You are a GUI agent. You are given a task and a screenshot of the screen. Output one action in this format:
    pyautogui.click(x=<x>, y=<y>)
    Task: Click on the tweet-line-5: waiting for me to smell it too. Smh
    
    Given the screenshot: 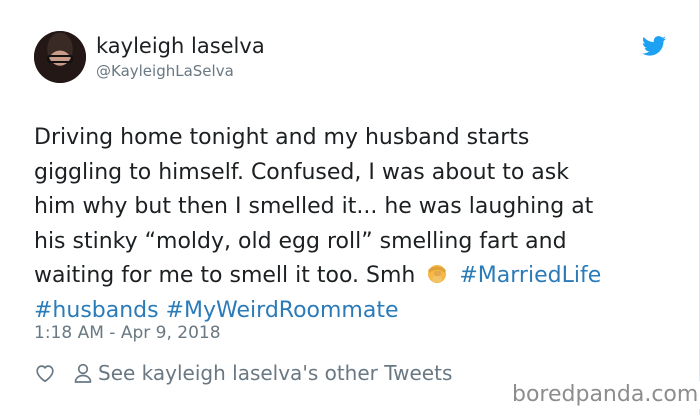 What is the action you would take?
    pyautogui.click(x=228, y=275)
    